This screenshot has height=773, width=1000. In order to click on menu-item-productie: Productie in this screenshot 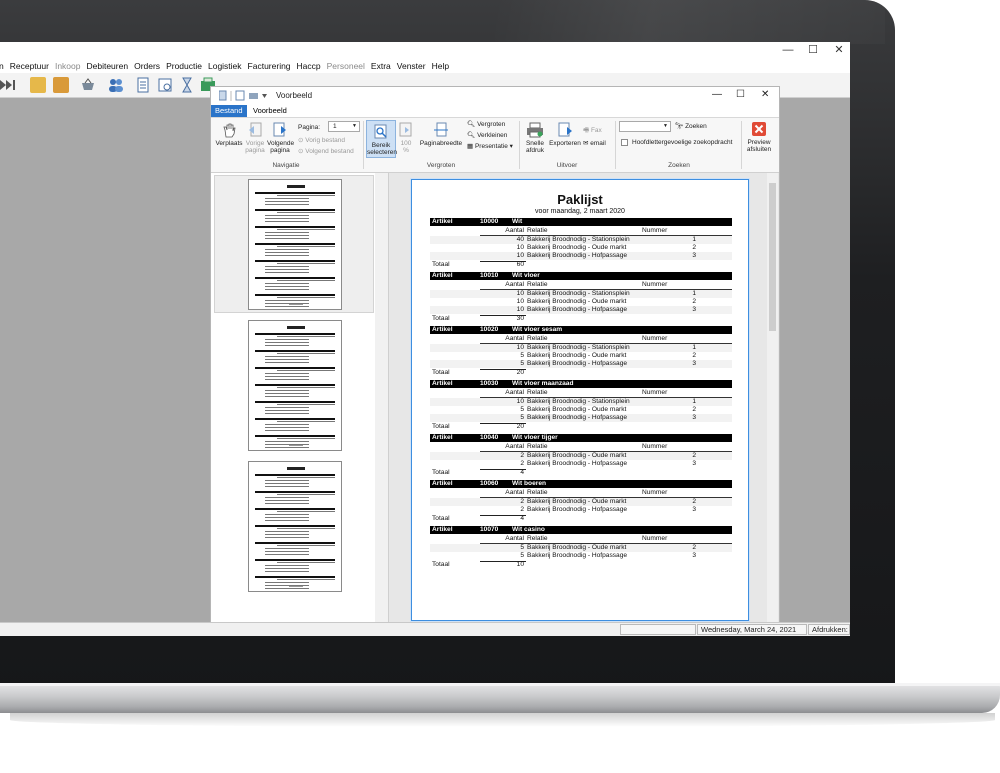, I will do `click(184, 66)`.